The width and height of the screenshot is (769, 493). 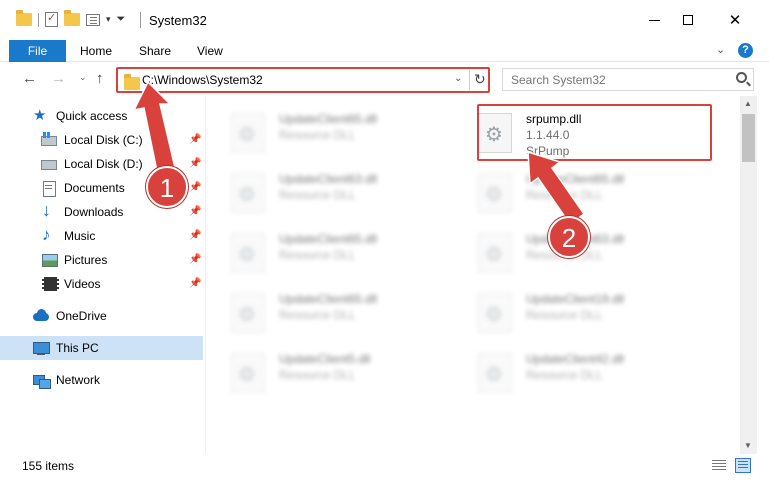 What do you see at coordinates (556, 188) in the screenshot?
I see `arrow-2-icon` at bounding box center [556, 188].